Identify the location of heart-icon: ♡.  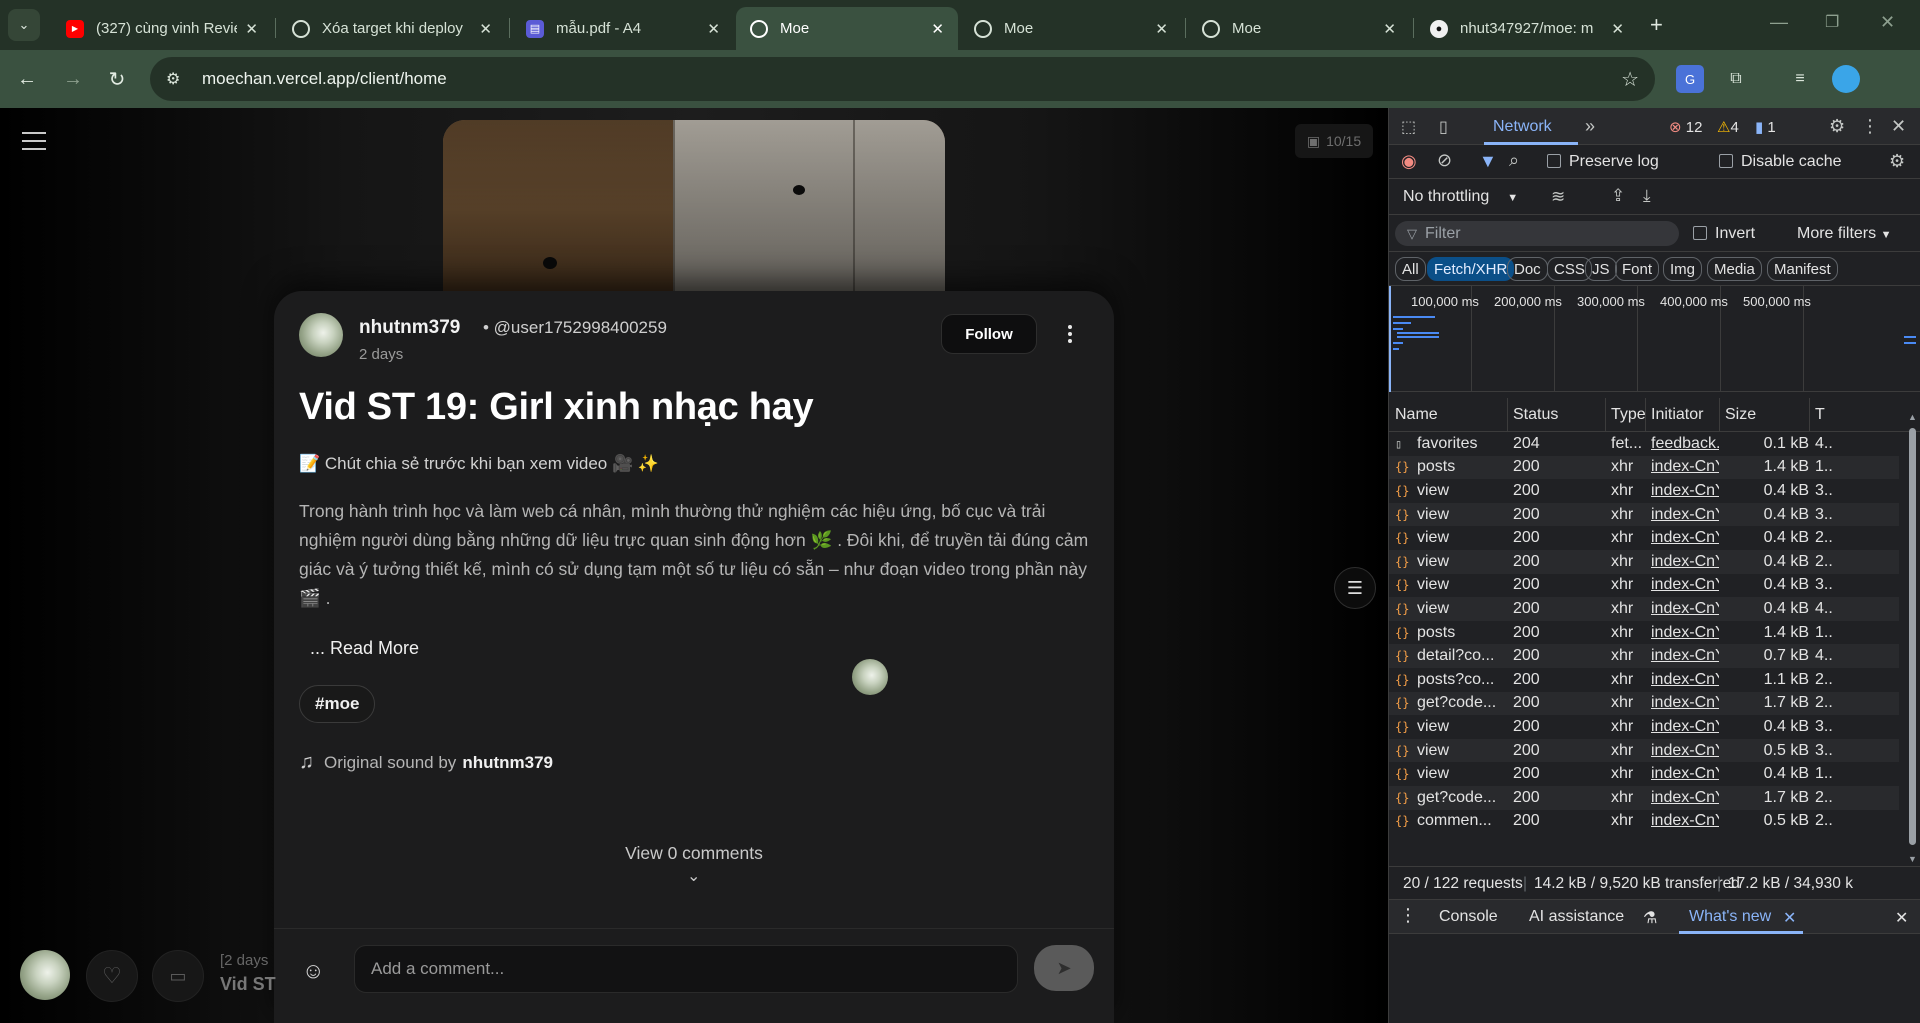
(112, 976).